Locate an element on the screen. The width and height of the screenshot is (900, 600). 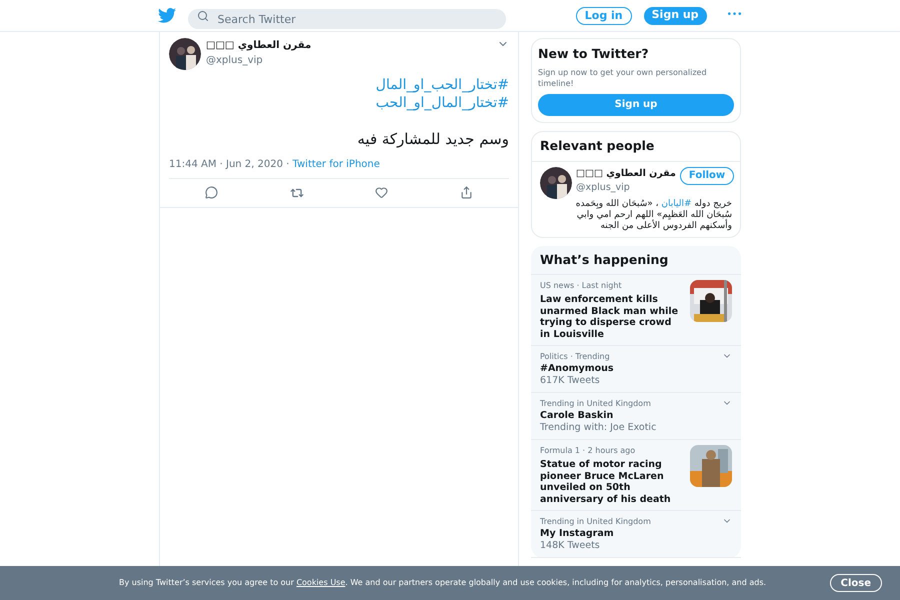
item-meta: US news · Last night is located at coordinates (581, 286).